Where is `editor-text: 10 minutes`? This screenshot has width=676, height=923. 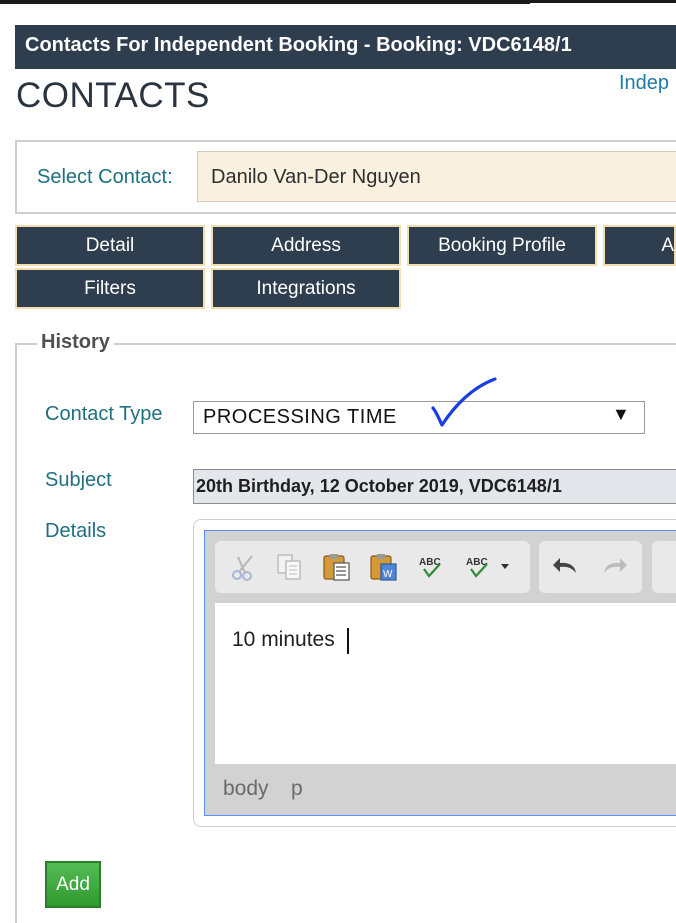 editor-text: 10 minutes is located at coordinates (283, 639).